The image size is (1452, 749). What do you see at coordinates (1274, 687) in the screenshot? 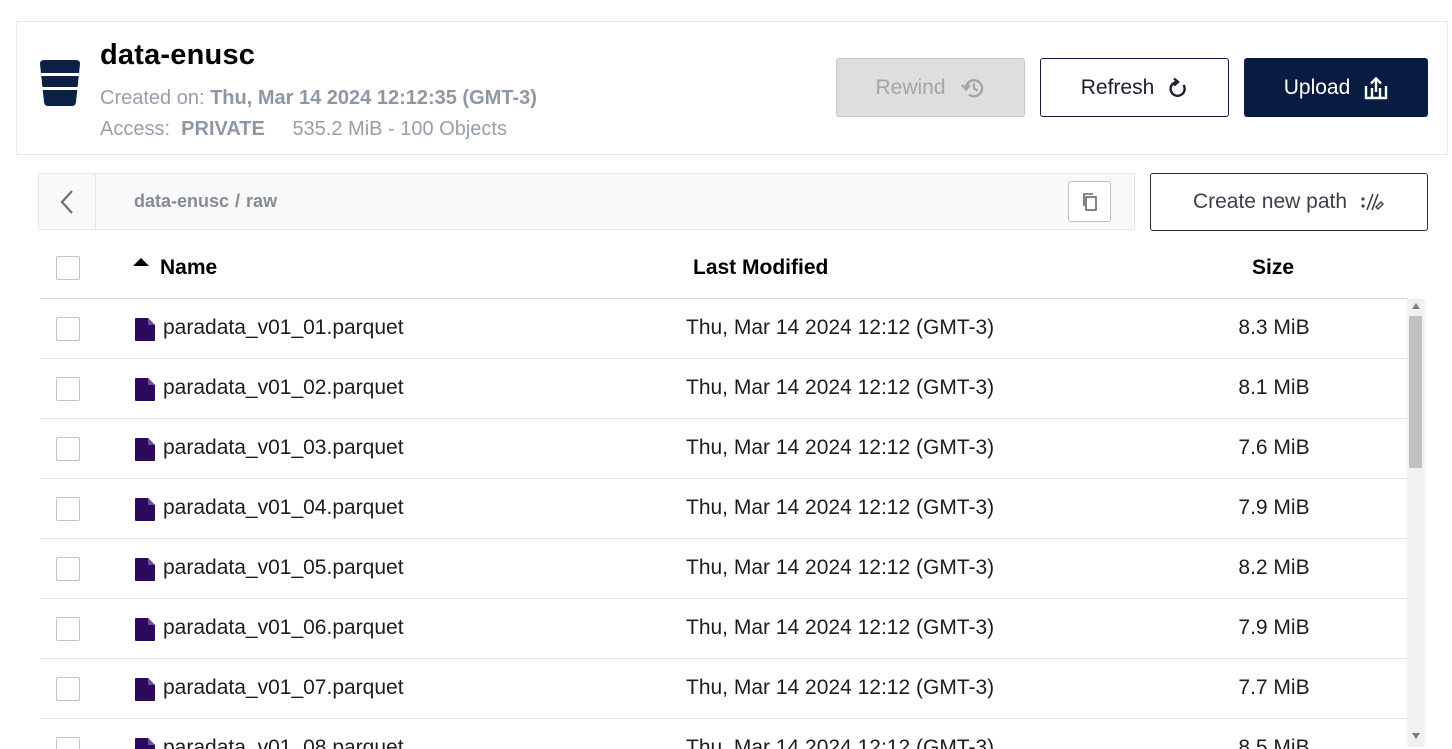
I see `file-size: 7.7 MiB` at bounding box center [1274, 687].